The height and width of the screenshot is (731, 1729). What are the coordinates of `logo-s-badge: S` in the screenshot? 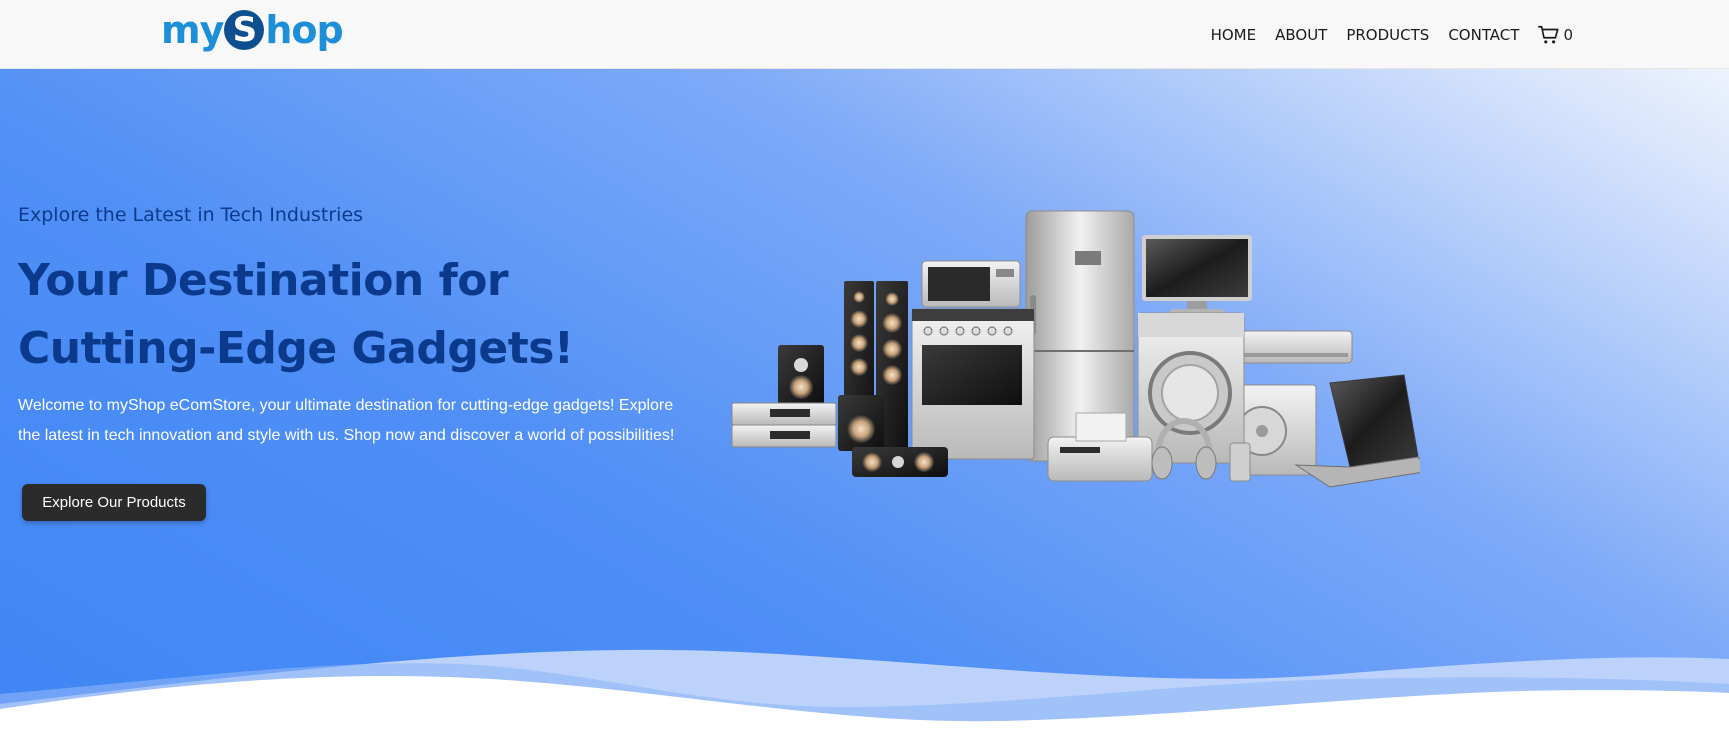 It's located at (244, 30).